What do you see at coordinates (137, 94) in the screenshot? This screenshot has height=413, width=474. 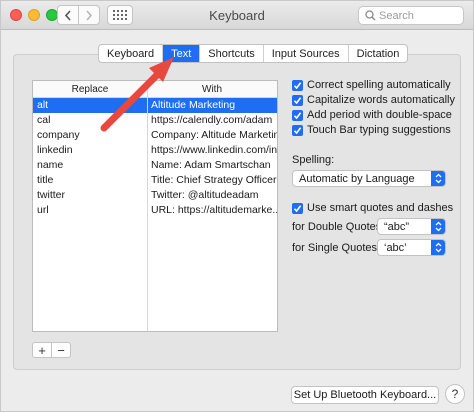 I see `annotation-arrow-icon` at bounding box center [137, 94].